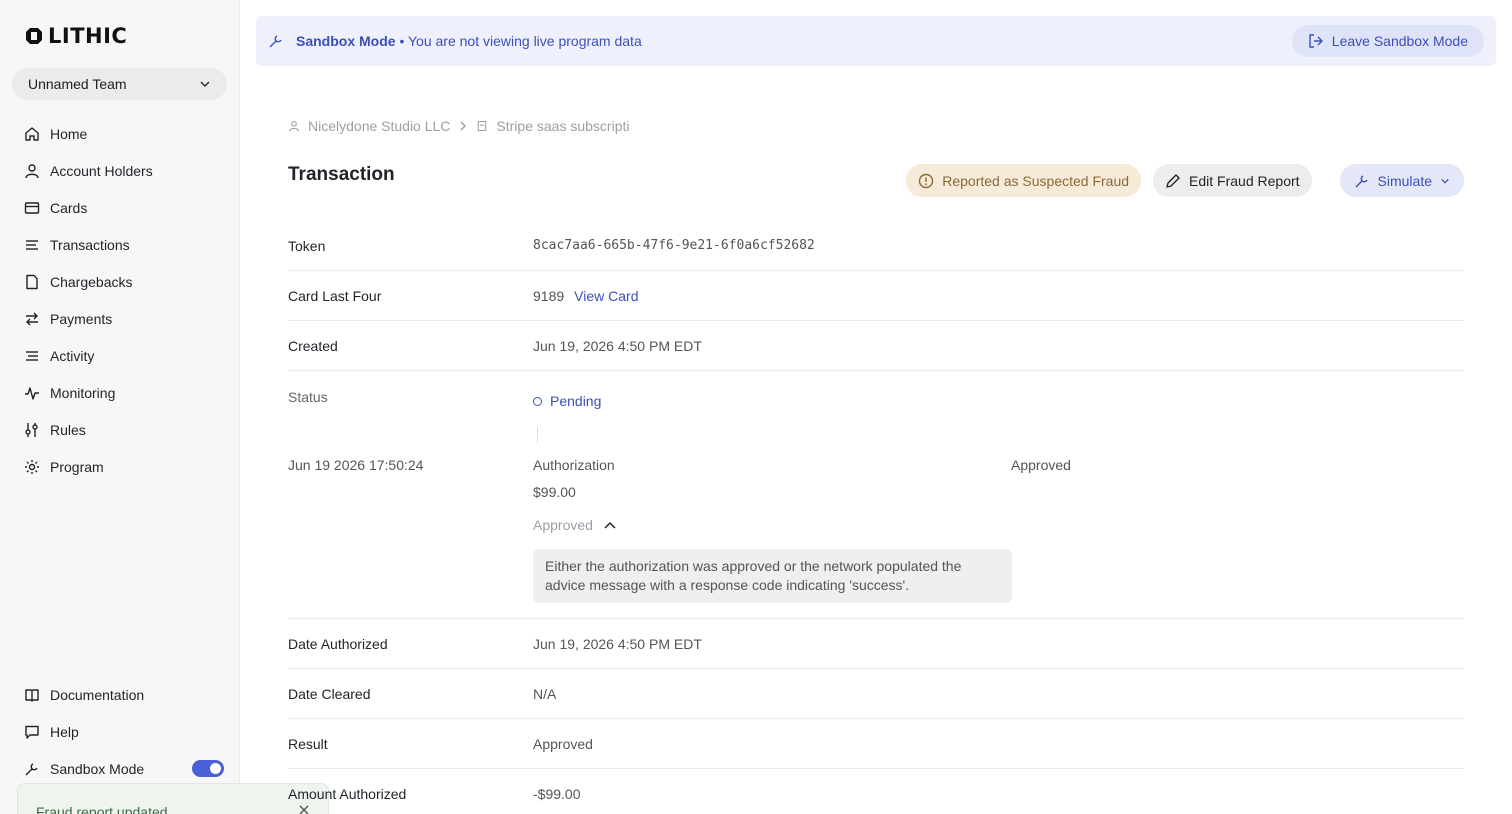 The image size is (1512, 814). I want to click on team-name: Unnamed Team, so click(77, 84).